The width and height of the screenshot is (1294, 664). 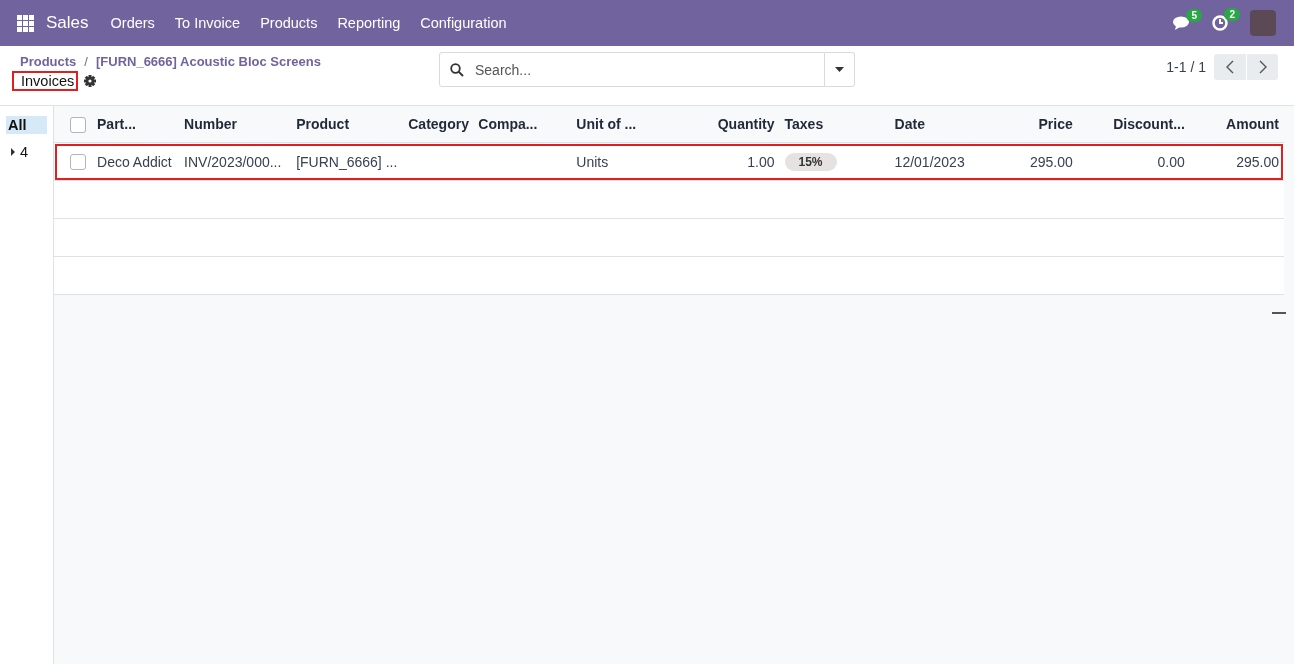 What do you see at coordinates (26, 125) in the screenshot?
I see `filter-item: All` at bounding box center [26, 125].